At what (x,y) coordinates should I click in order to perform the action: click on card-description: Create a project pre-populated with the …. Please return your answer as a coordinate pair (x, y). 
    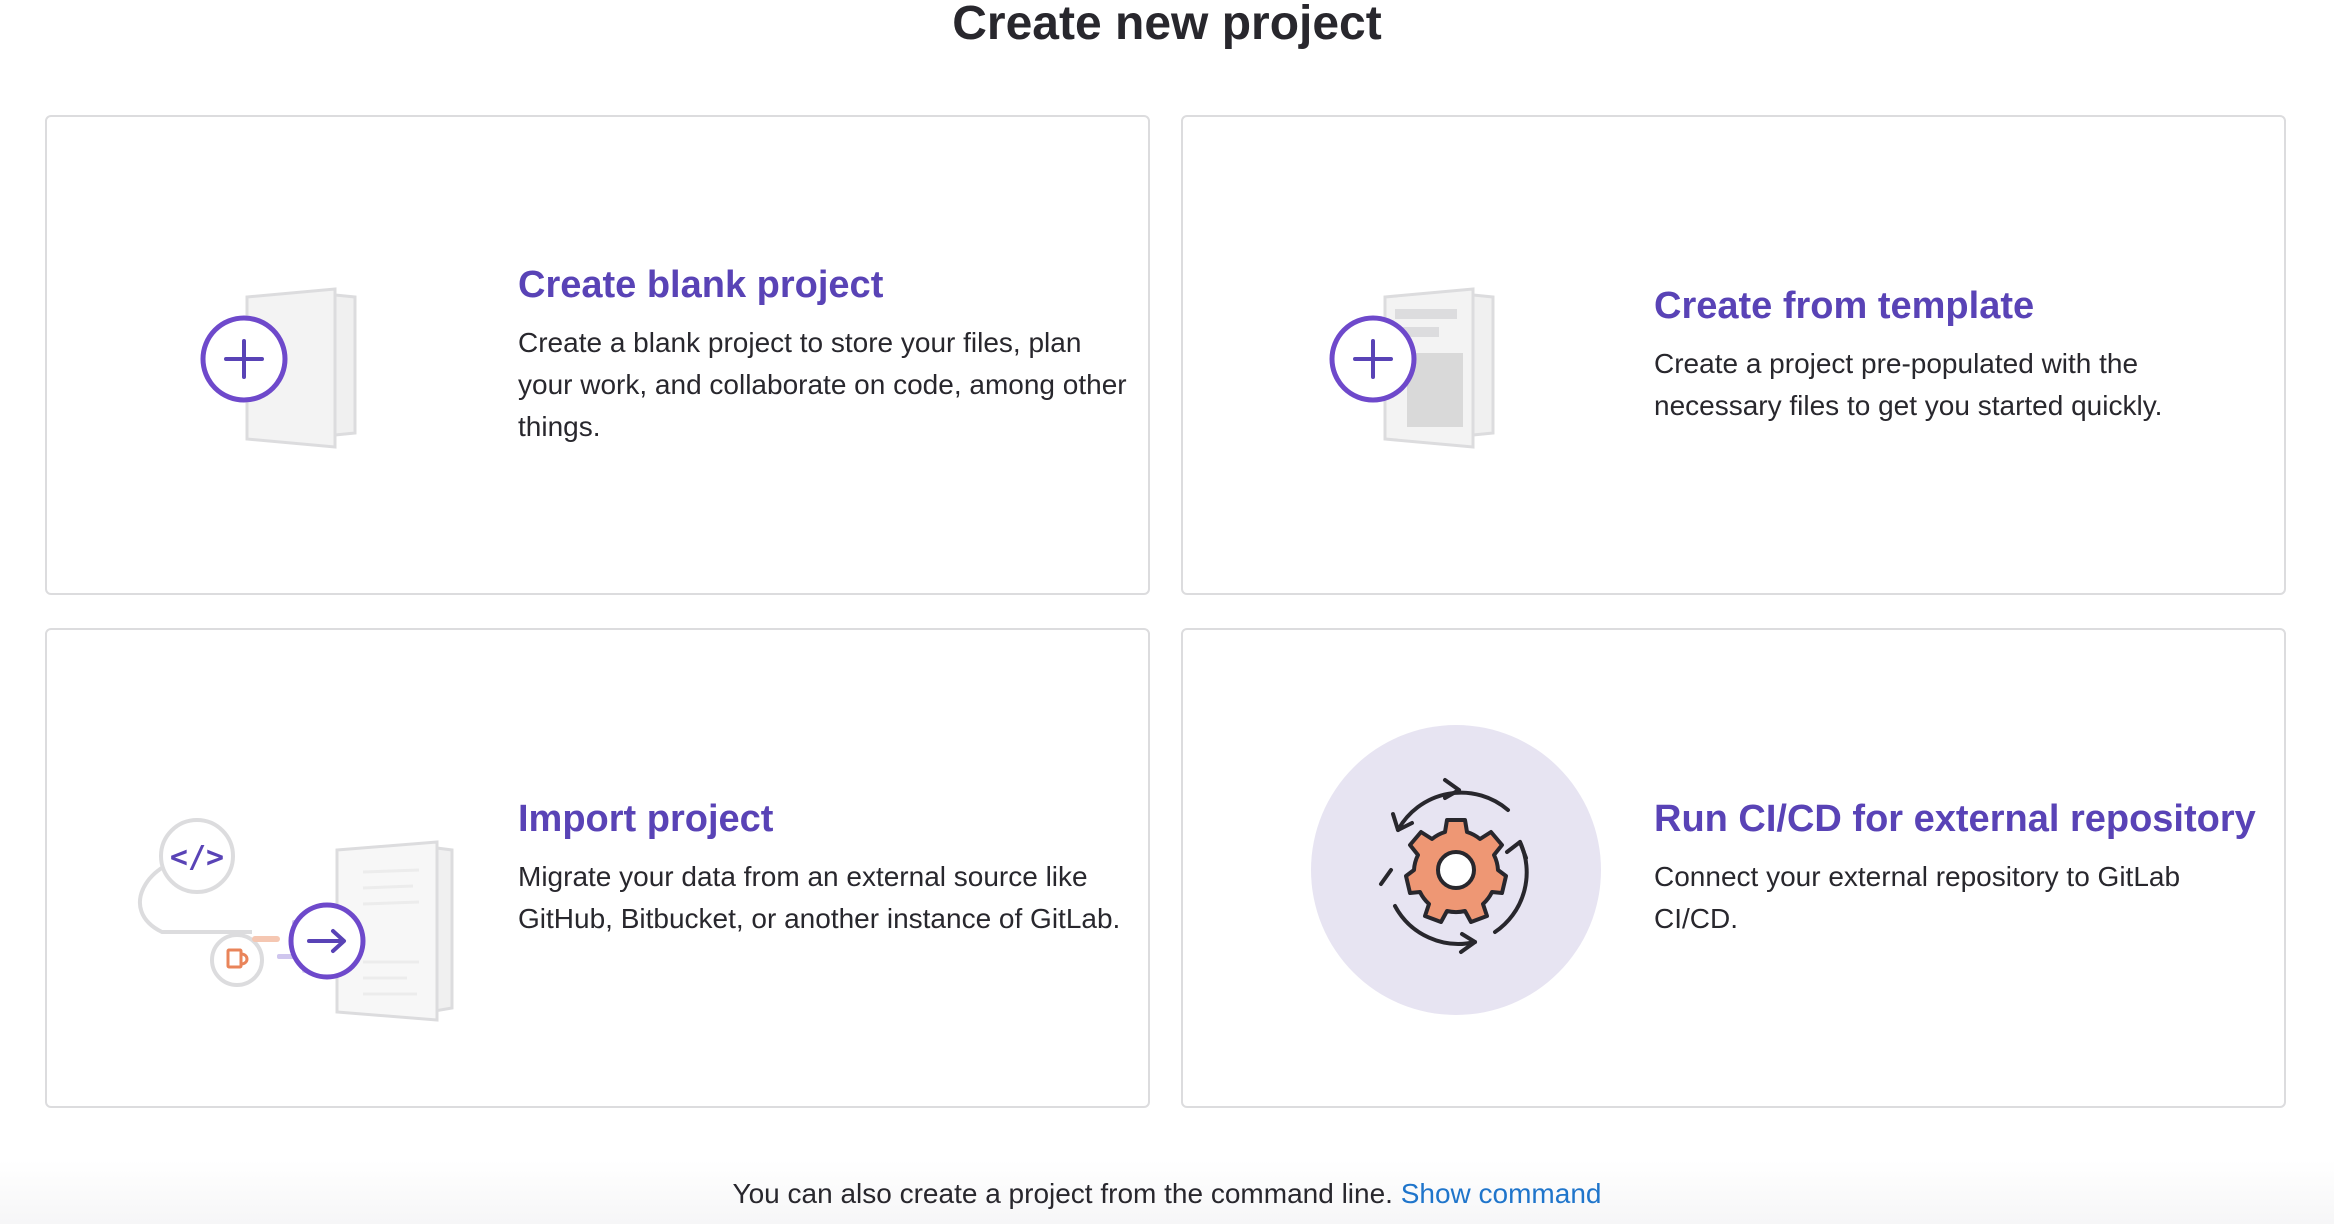
    Looking at the image, I should click on (1908, 384).